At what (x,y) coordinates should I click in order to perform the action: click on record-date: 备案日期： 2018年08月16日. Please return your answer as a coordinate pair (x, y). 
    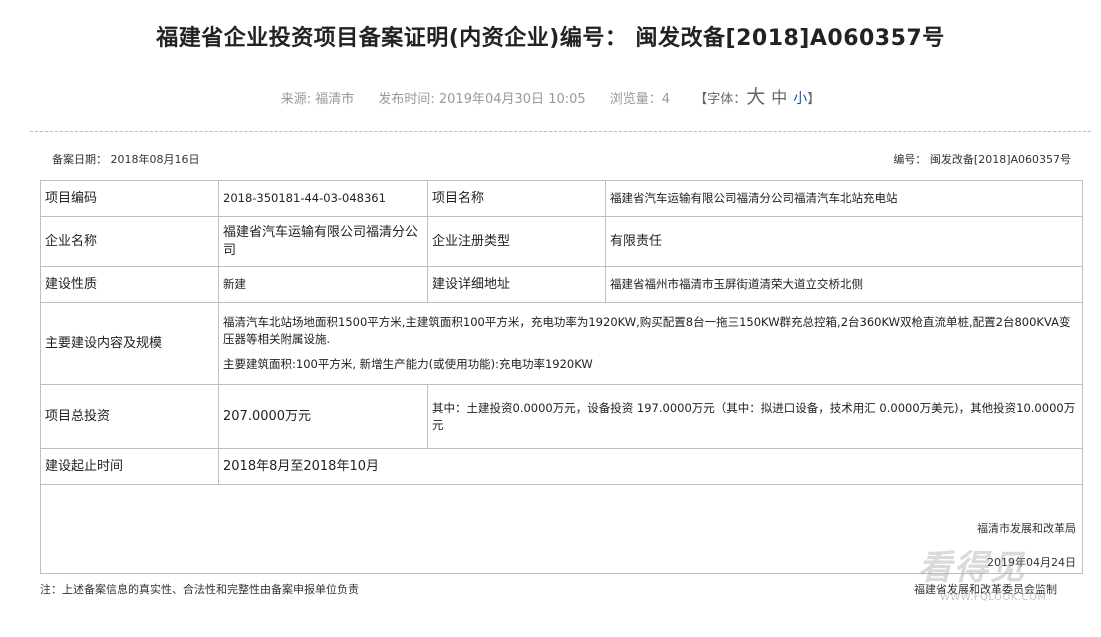
    Looking at the image, I should click on (126, 159).